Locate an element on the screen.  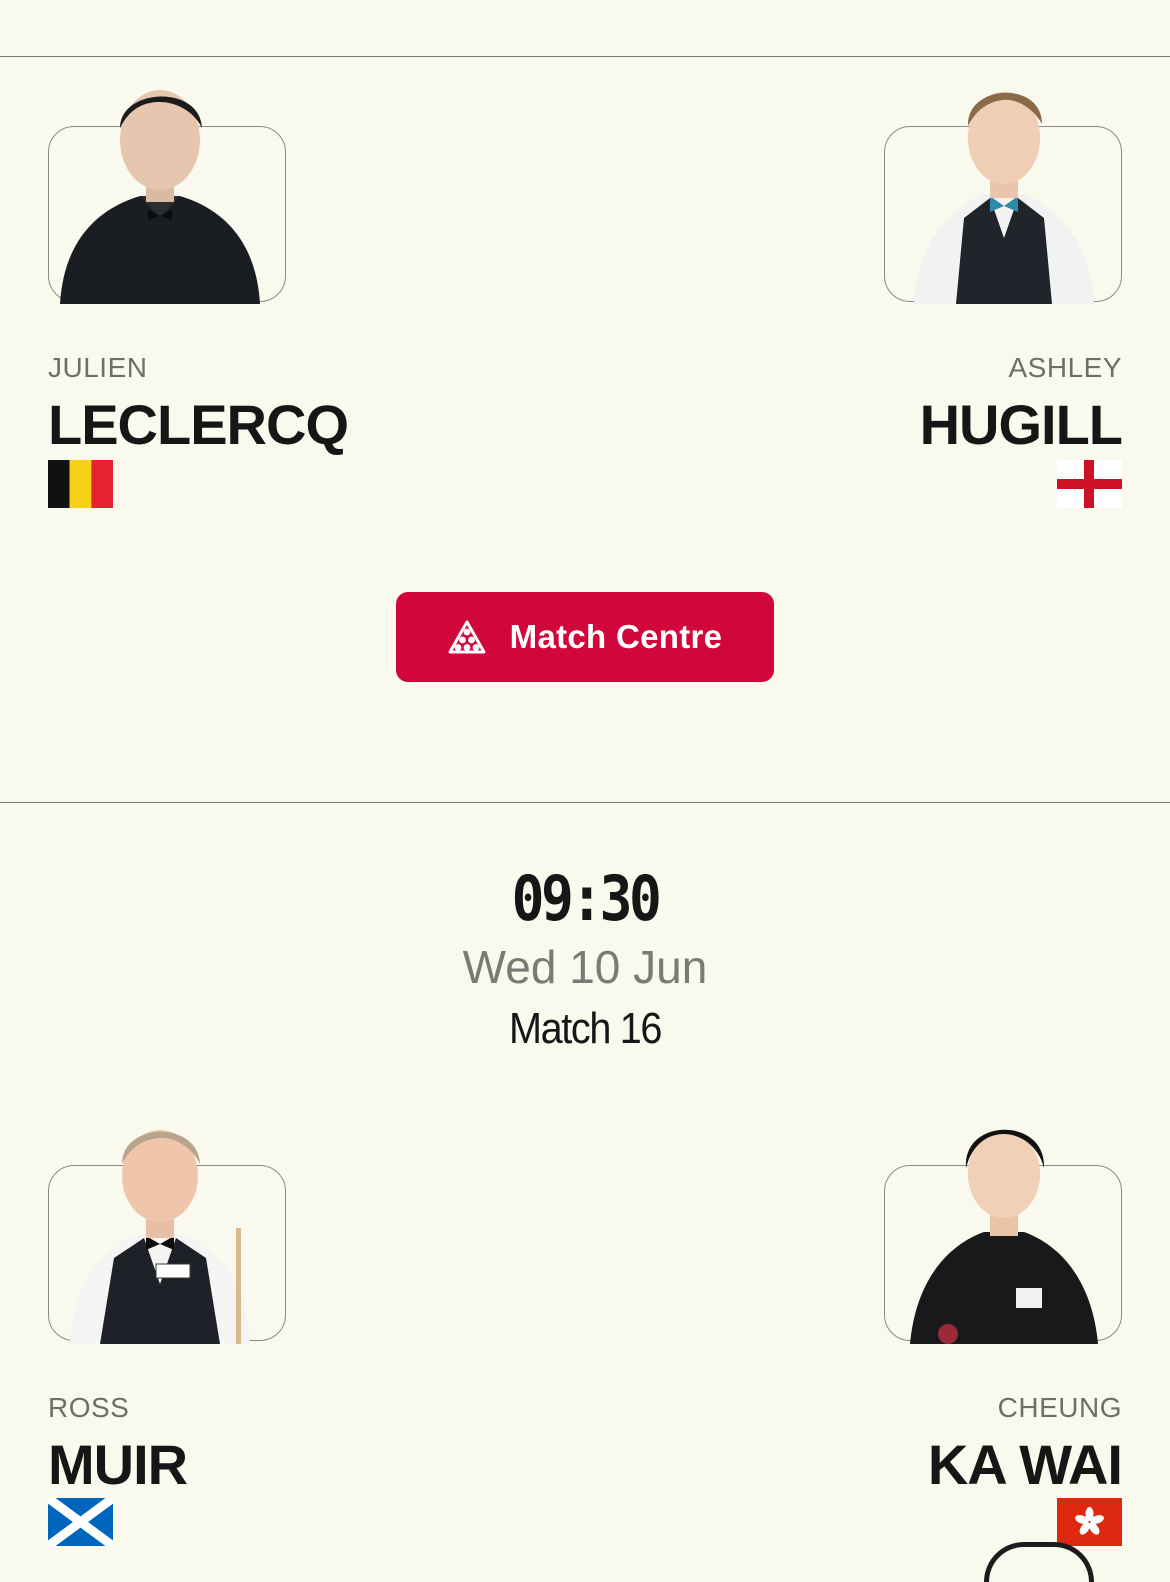
match-time: 09:30 is located at coordinates (586, 898).